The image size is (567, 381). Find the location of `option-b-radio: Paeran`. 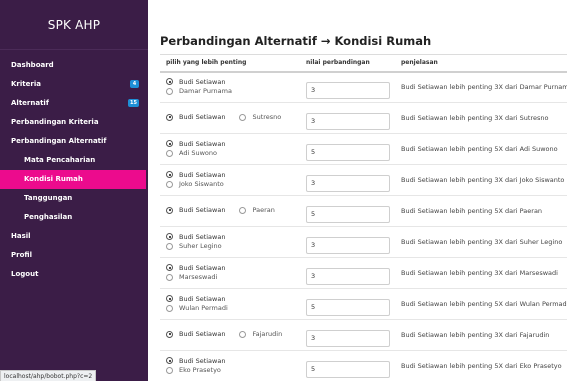

option-b-radio: Paeran is located at coordinates (257, 210).